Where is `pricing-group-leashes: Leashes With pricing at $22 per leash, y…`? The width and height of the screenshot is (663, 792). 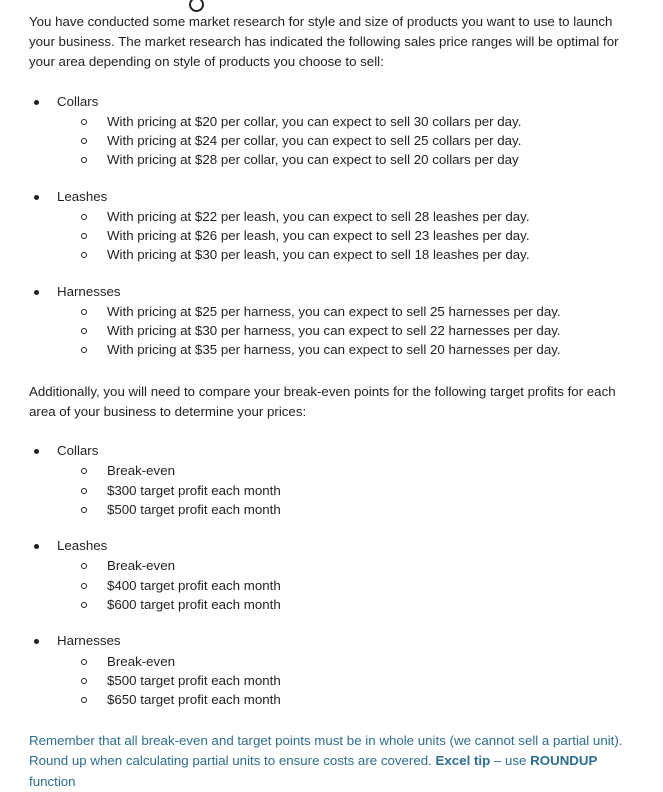 pricing-group-leashes: Leashes With pricing at $22 per leash, y… is located at coordinates (331, 226).